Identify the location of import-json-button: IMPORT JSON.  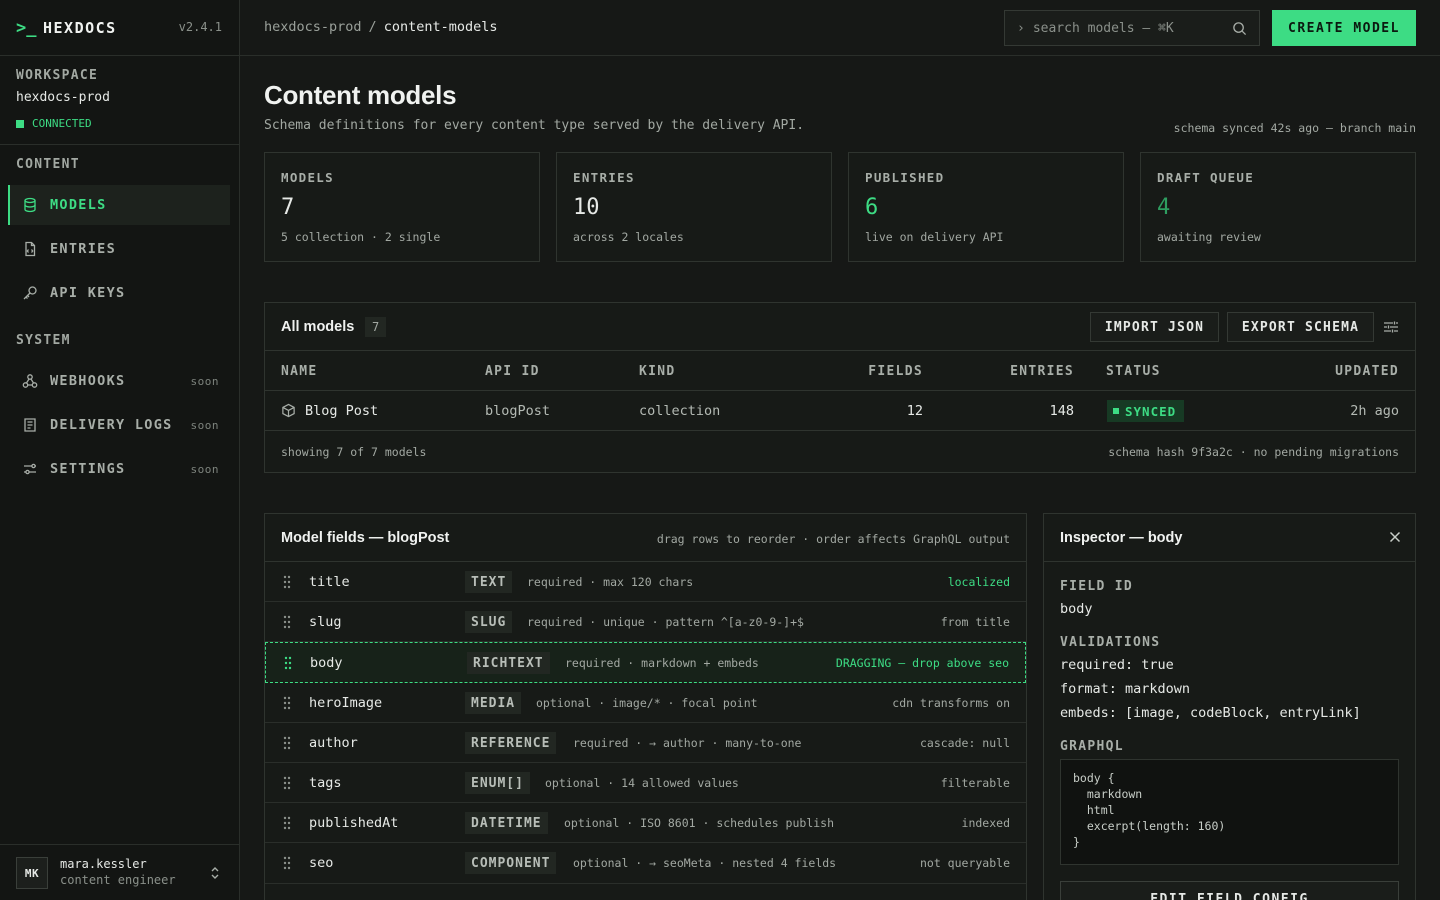
(1154, 327).